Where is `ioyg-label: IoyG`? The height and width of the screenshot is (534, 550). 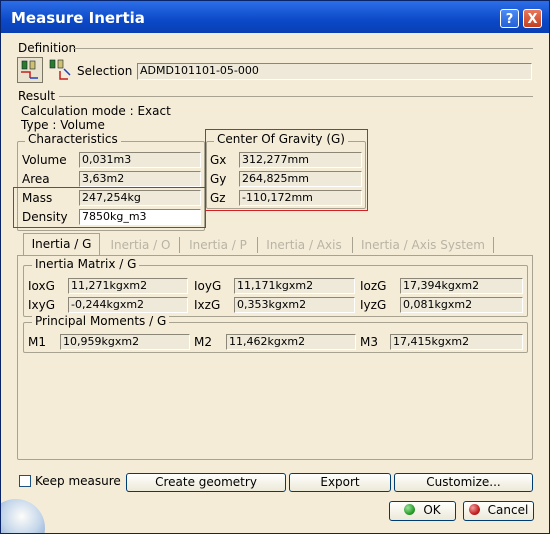 ioyg-label: IoyG is located at coordinates (208, 286).